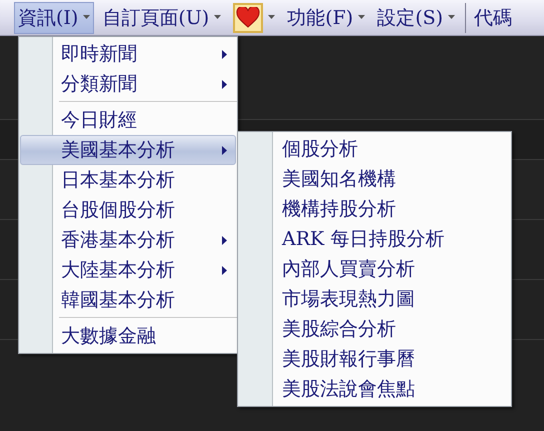  I want to click on menu-item: 內部人買賣分析, so click(374, 269).